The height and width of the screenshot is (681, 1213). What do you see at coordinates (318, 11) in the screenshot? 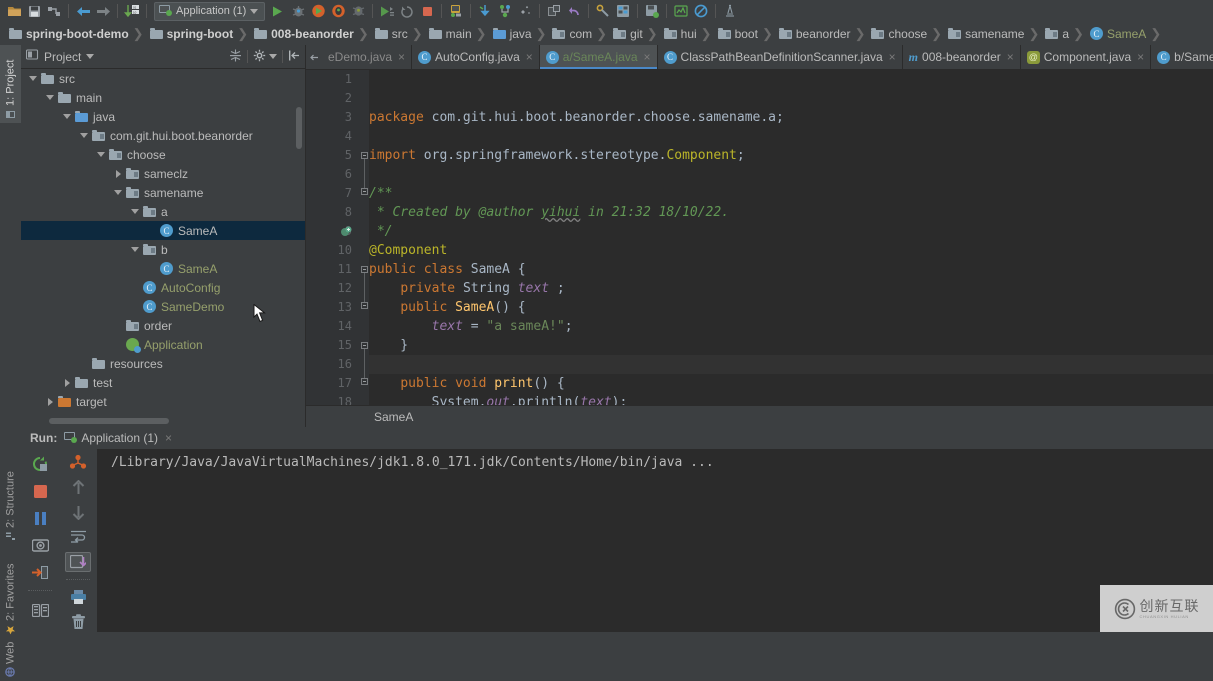
I see `run-with-coverage-icon` at bounding box center [318, 11].